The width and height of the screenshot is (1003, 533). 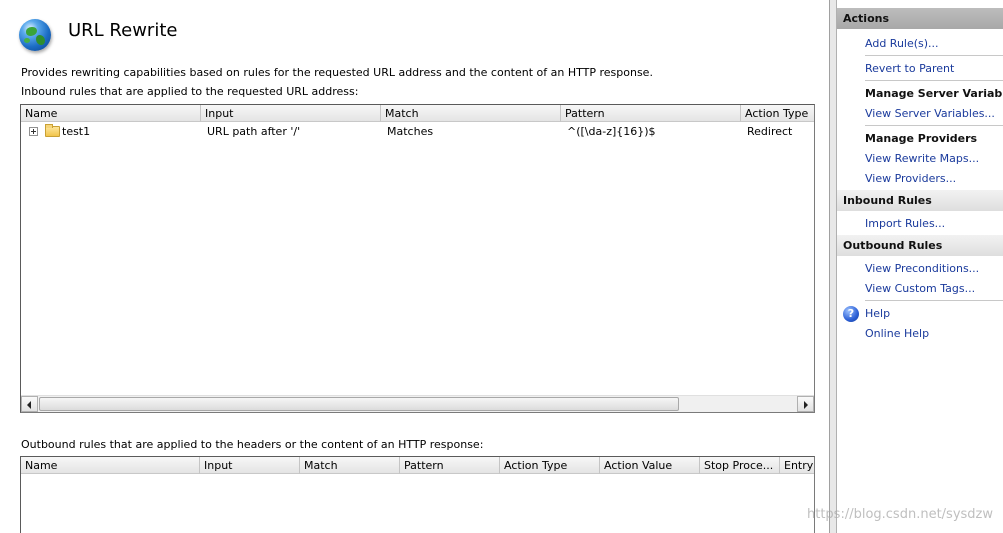 What do you see at coordinates (897, 333) in the screenshot?
I see `online-help-link: Online Help` at bounding box center [897, 333].